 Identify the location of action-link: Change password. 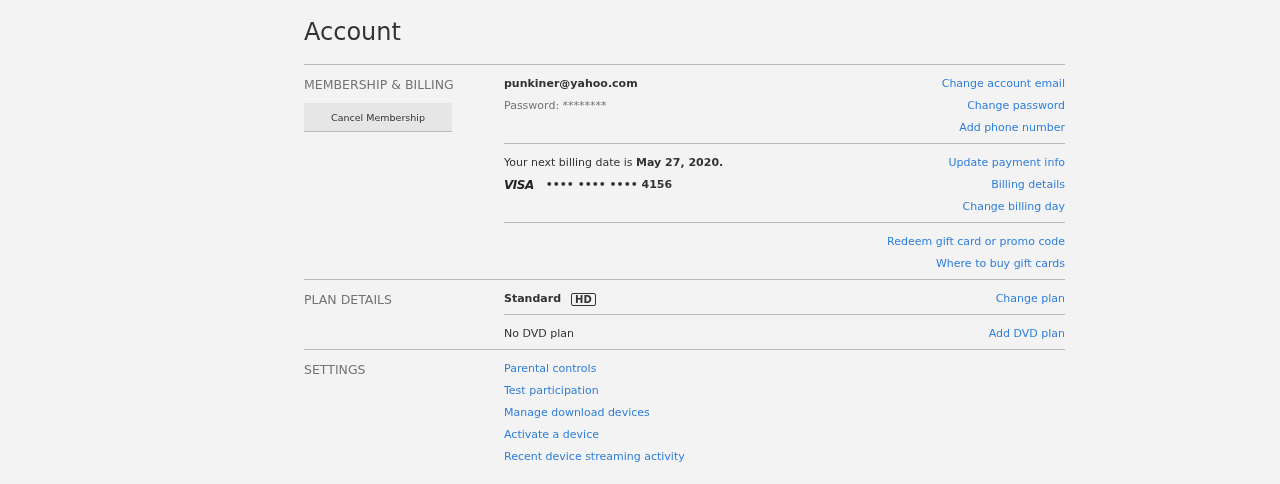
(1016, 105).